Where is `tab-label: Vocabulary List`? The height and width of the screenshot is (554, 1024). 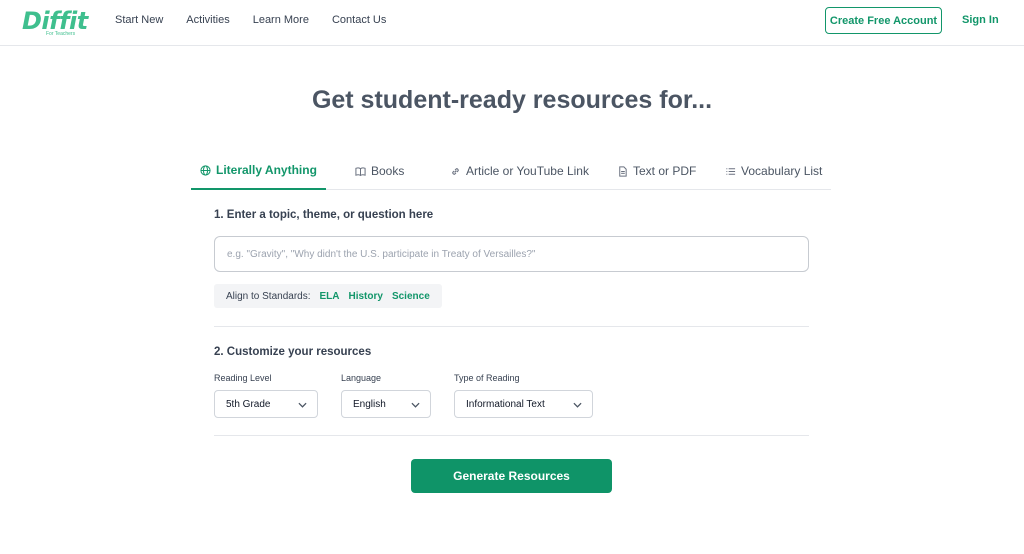 tab-label: Vocabulary List is located at coordinates (782, 171).